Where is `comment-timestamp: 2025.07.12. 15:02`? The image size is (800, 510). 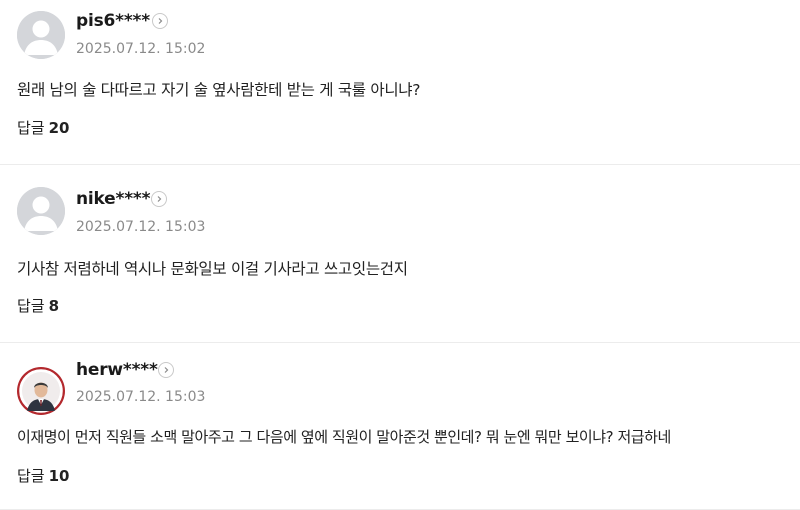 comment-timestamp: 2025.07.12. 15:02 is located at coordinates (141, 49).